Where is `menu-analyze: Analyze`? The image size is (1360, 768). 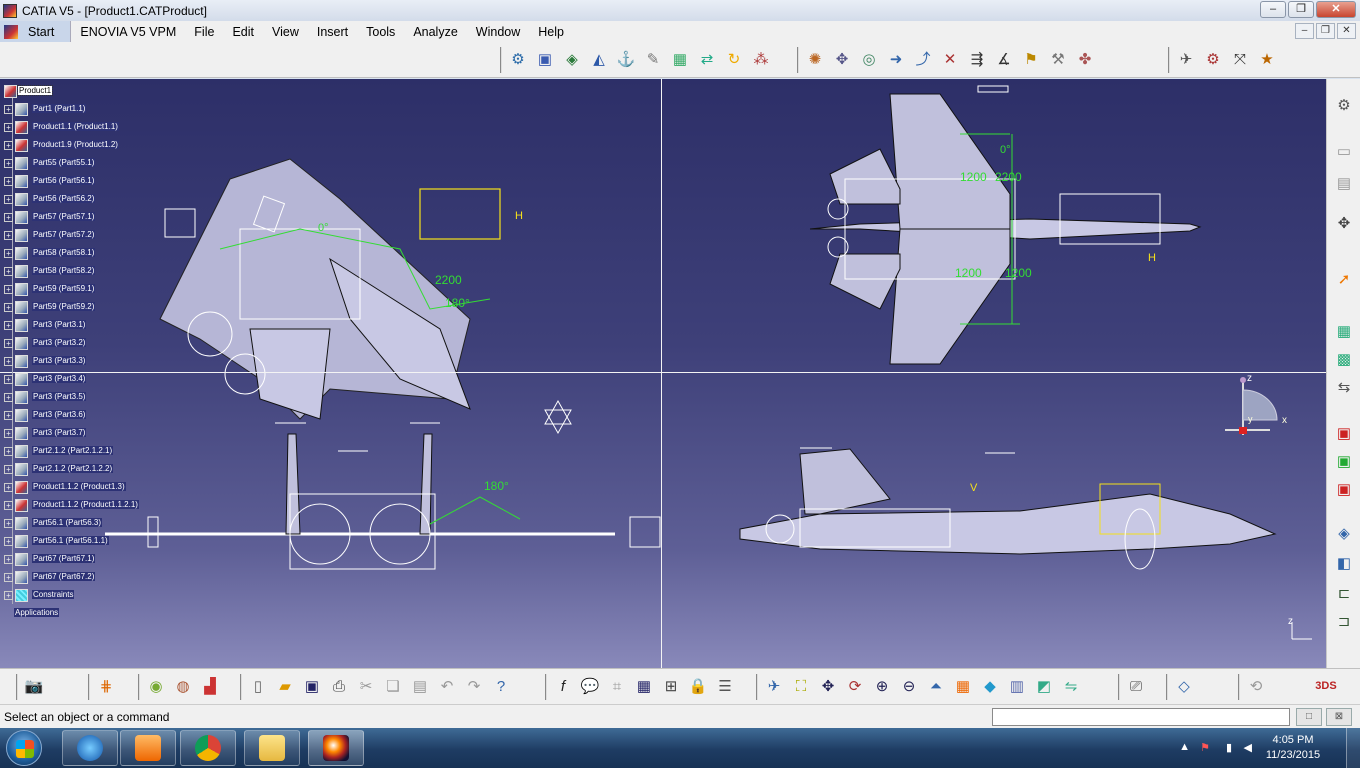 menu-analyze: Analyze is located at coordinates (435, 32).